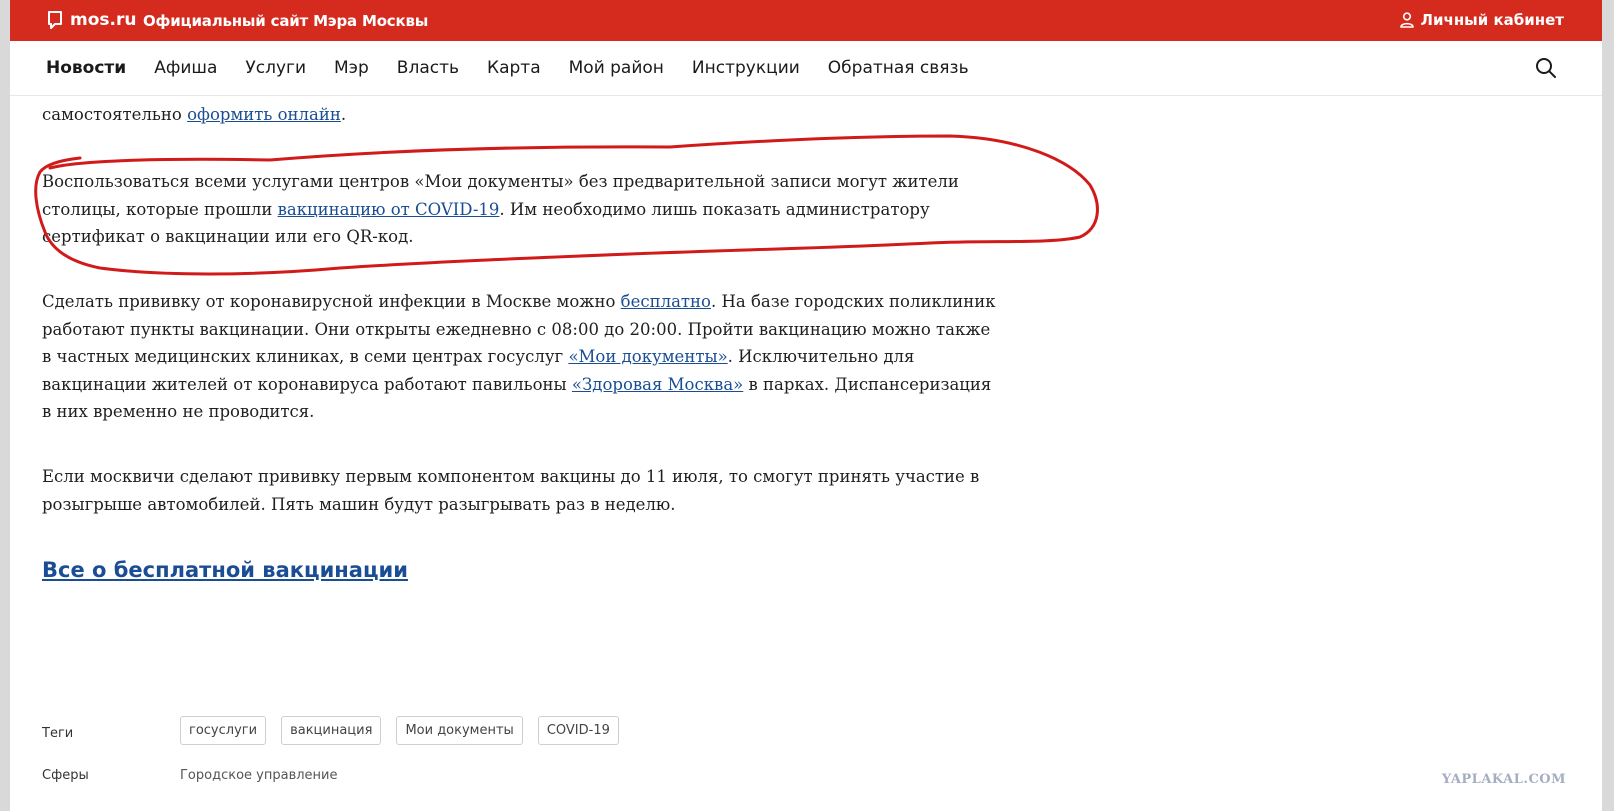 The height and width of the screenshot is (811, 1614). What do you see at coordinates (428, 68) in the screenshot?
I see `nav-item-government: Власть` at bounding box center [428, 68].